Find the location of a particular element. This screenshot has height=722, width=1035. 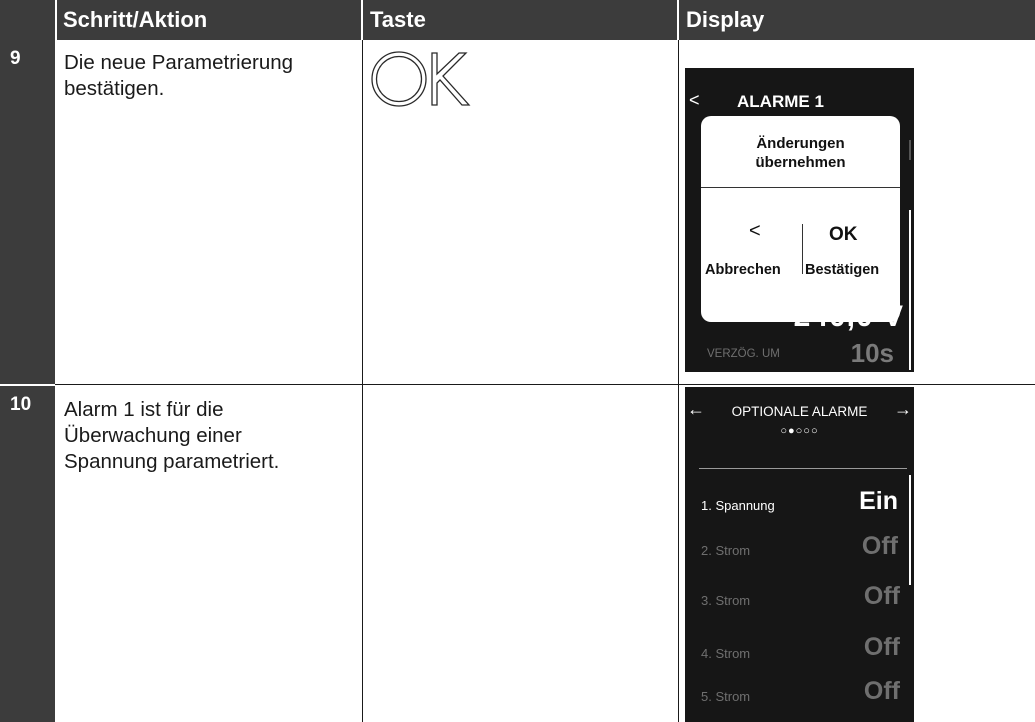

row-number-label: 10 is located at coordinates (21, 404).